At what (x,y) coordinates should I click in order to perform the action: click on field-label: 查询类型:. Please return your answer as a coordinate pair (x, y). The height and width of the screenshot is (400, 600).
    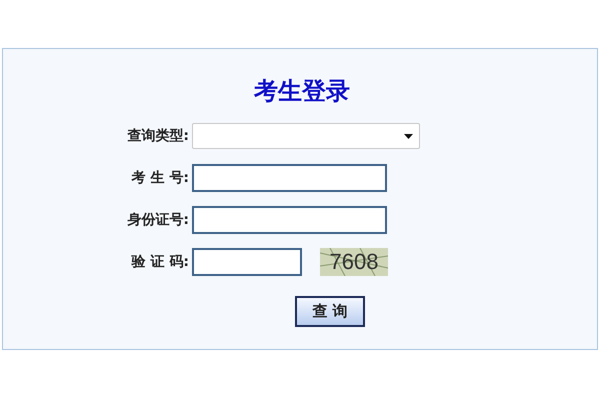
    Looking at the image, I should click on (157, 136).